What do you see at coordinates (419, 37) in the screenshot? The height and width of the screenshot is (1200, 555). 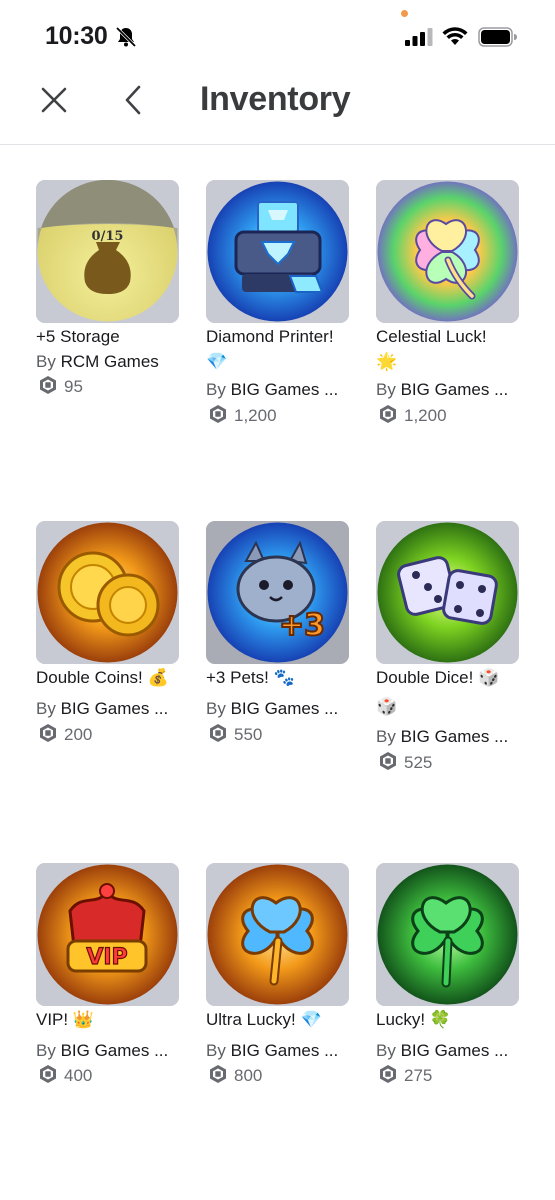 I see `signal-icon` at bounding box center [419, 37].